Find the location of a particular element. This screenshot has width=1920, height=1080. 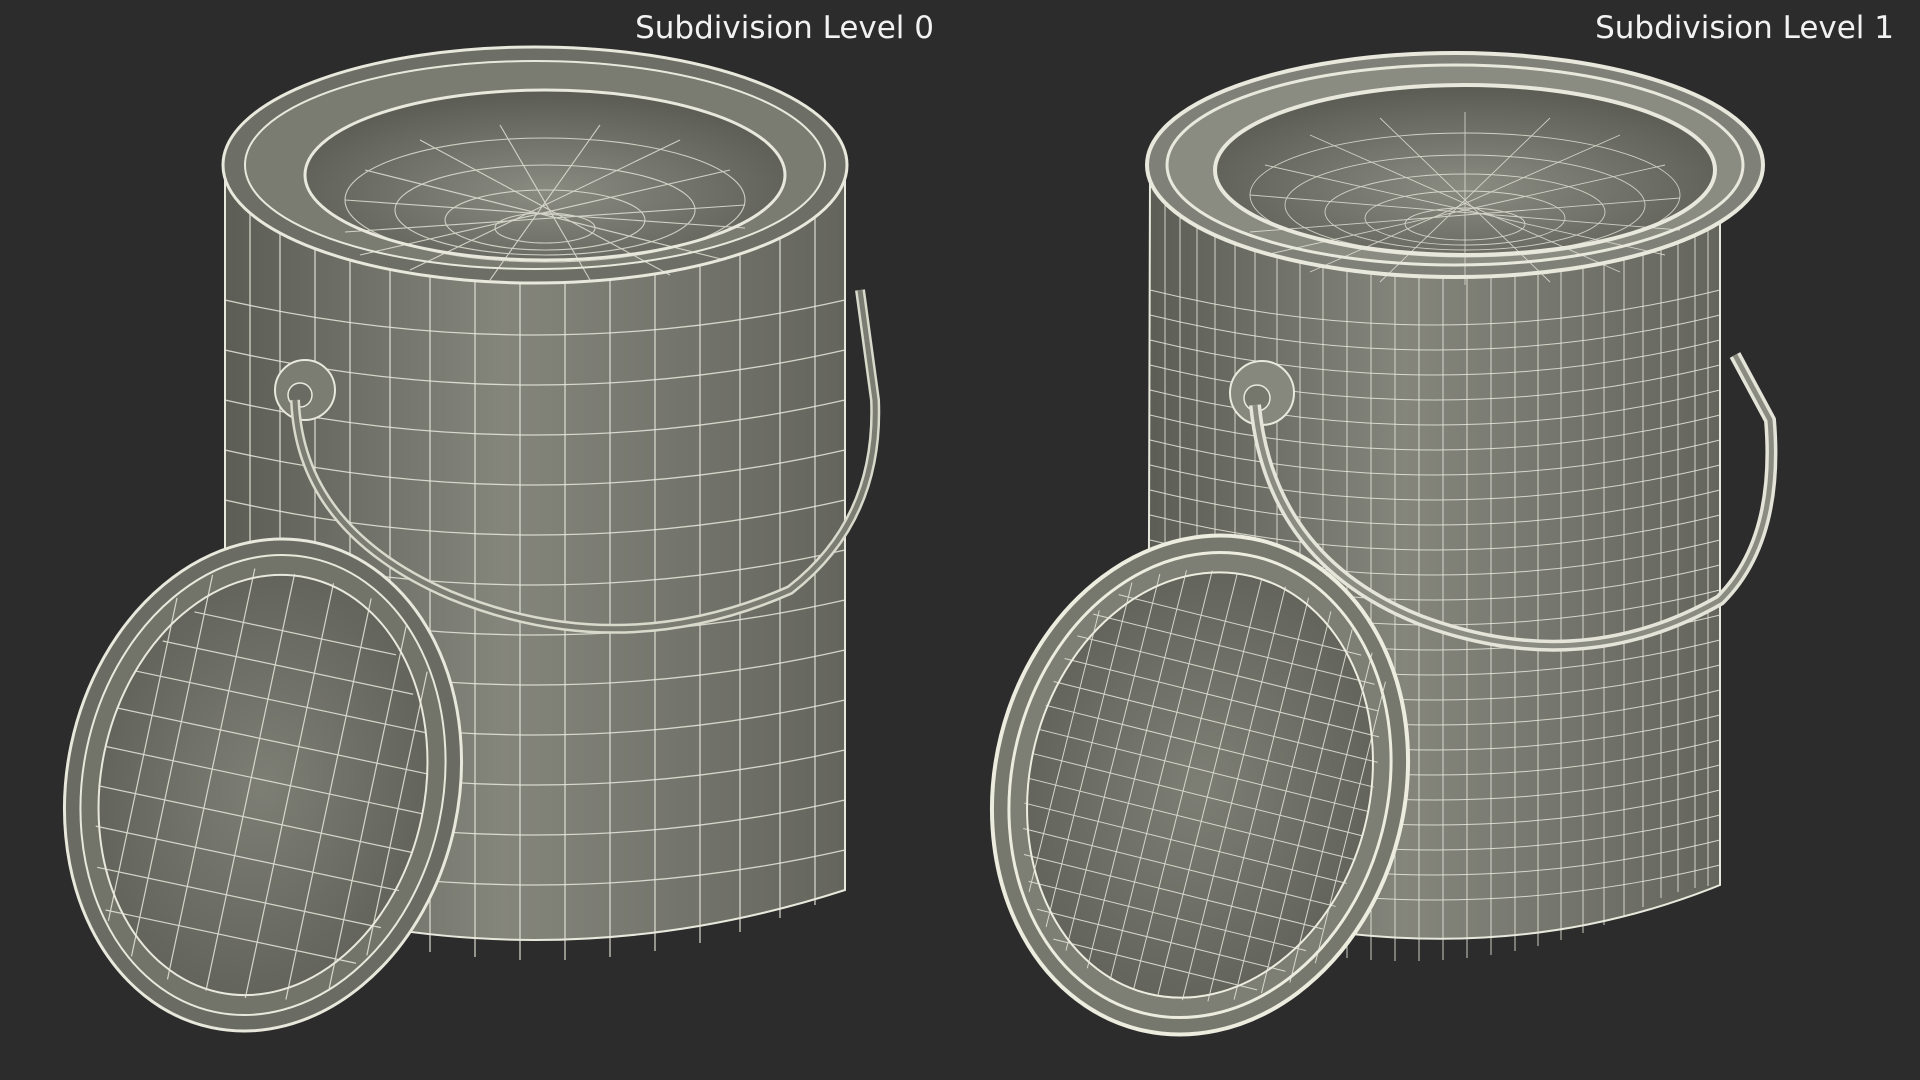

subdivision-level-0-label: Subdivision Level 0 is located at coordinates (784, 28).